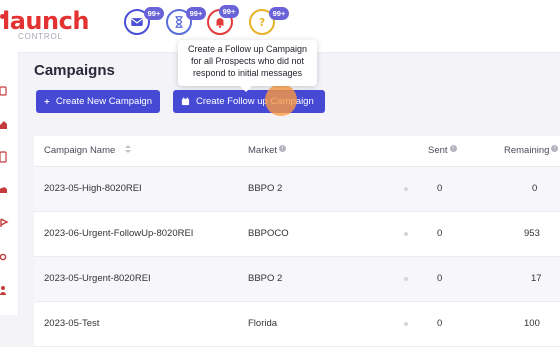 The width and height of the screenshot is (560, 347). I want to click on remaining-count: 100, so click(532, 323).